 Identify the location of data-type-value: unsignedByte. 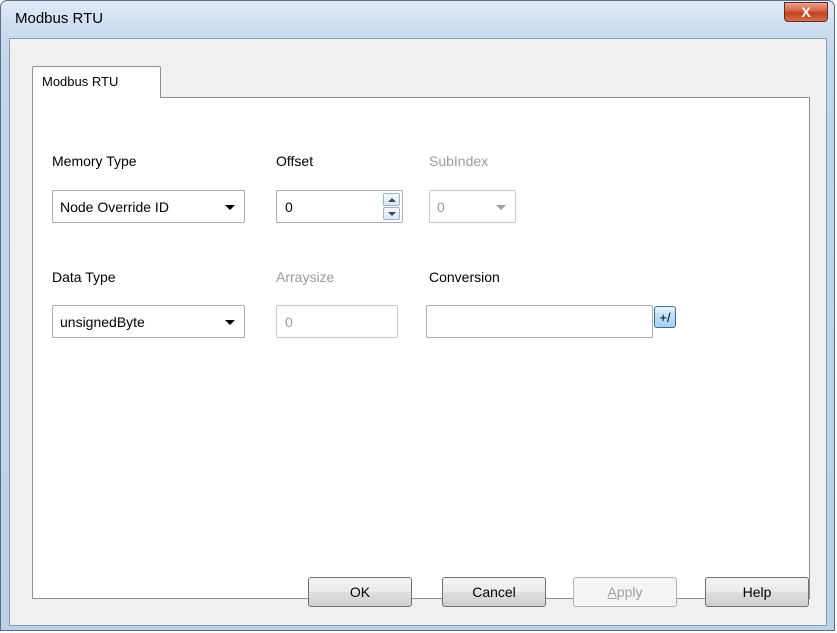
(102, 322).